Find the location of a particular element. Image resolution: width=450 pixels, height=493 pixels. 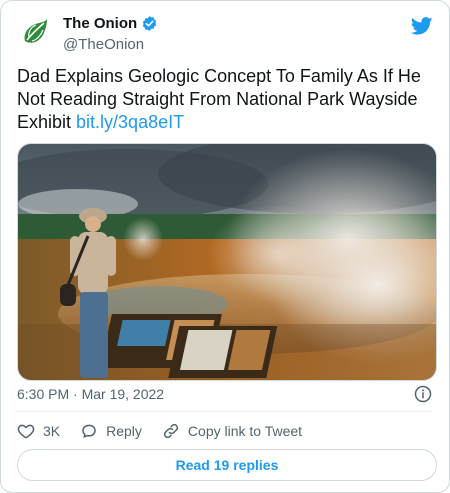

copy-link-label: Copy link to Tweet is located at coordinates (245, 431).